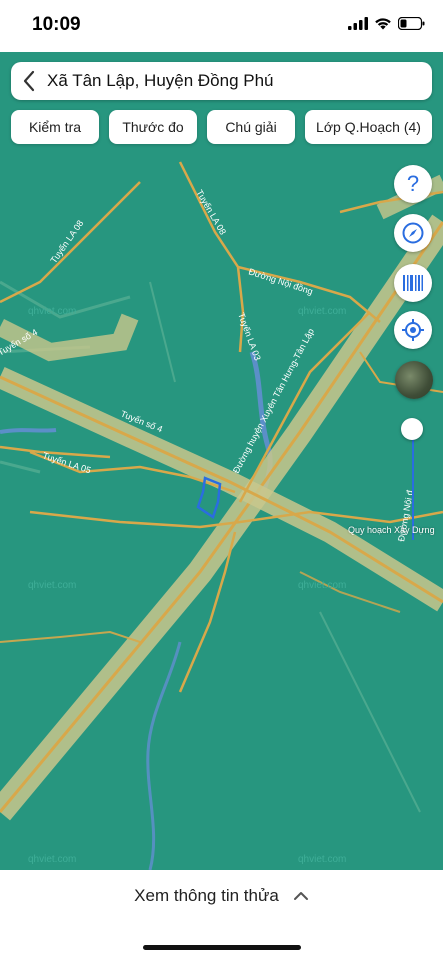 The width and height of the screenshot is (443, 960). I want to click on planning-layers-button: Lớp Q.Hoạch (4), so click(368, 127).